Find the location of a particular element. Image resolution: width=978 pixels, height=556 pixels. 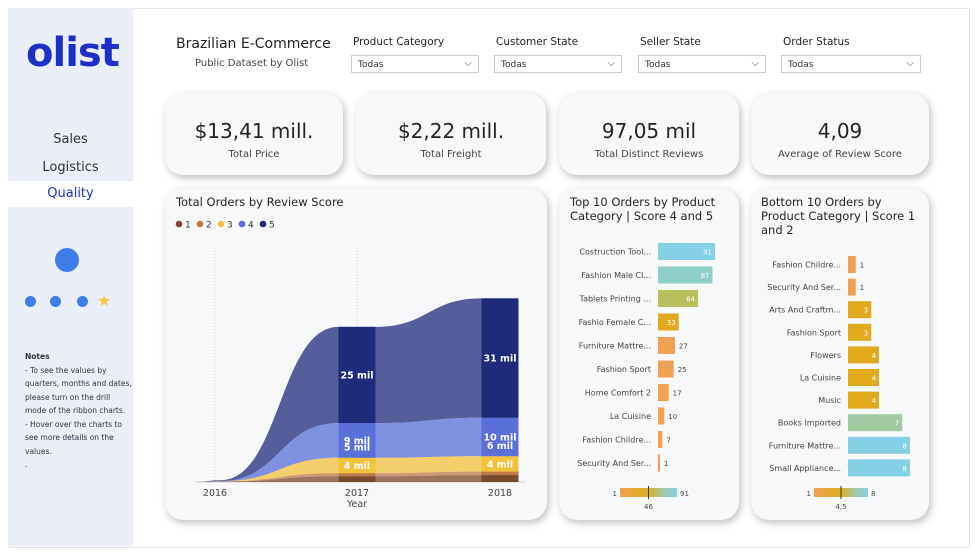

notes-line: see more details on the is located at coordinates (69, 437).